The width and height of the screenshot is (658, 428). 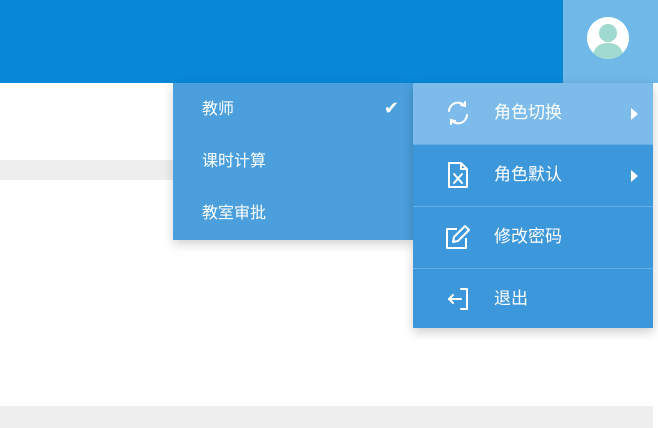 What do you see at coordinates (608, 38) in the screenshot?
I see `user-avatar-icon` at bounding box center [608, 38].